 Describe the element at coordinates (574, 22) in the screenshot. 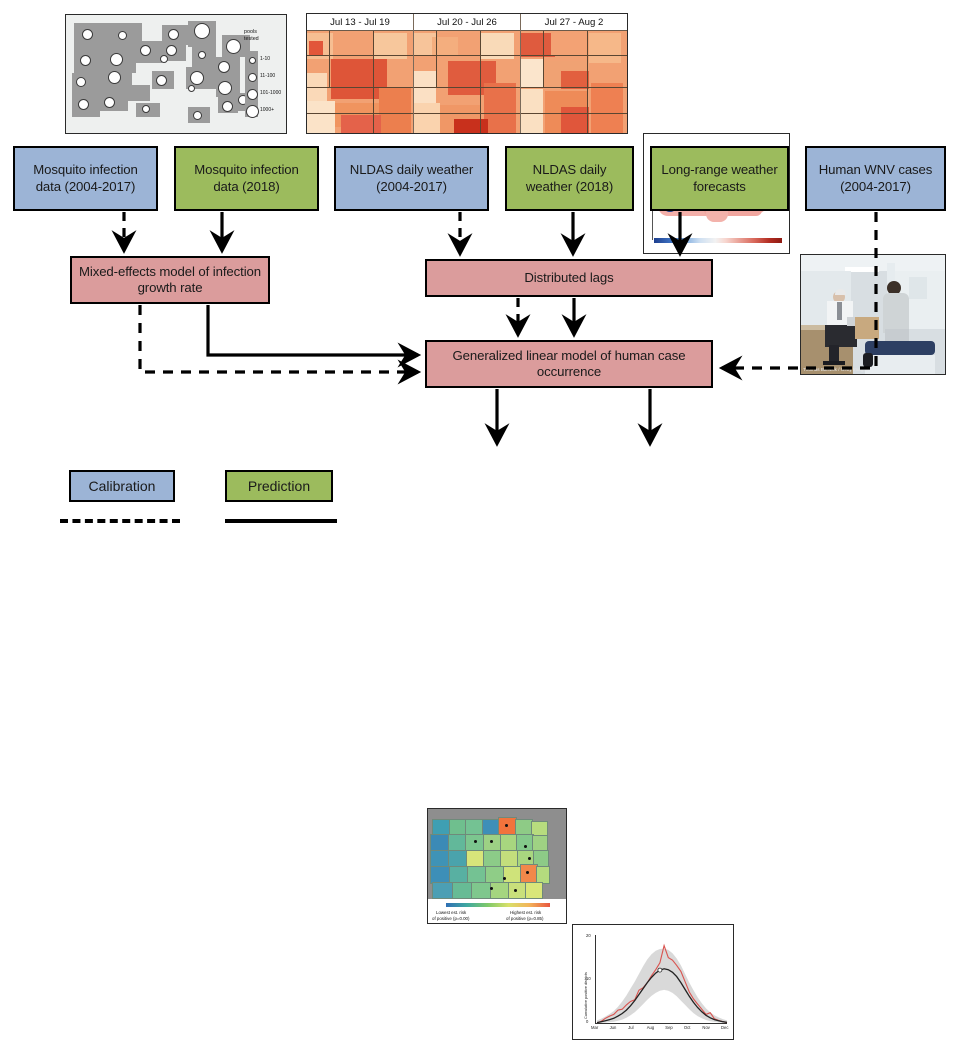

I see `weather-panel-title-2: Jul 27 - Aug 2` at that location.